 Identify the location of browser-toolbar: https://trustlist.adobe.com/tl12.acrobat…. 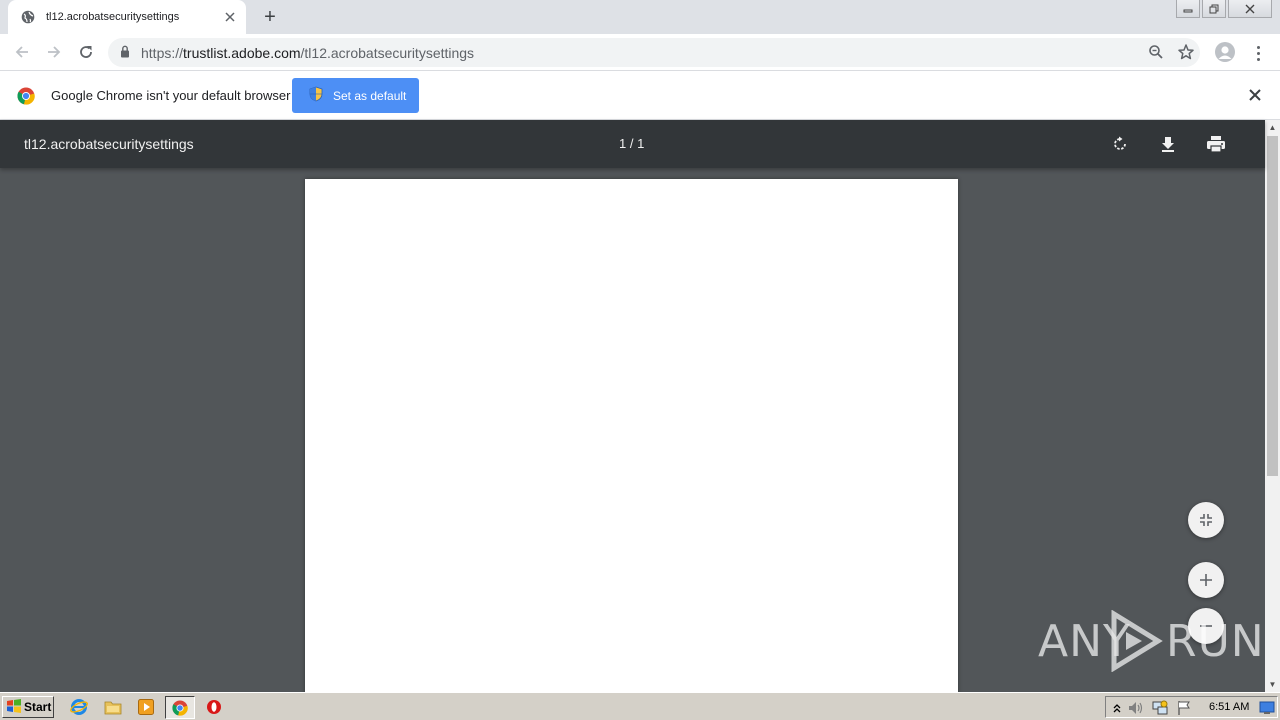
(640, 52).